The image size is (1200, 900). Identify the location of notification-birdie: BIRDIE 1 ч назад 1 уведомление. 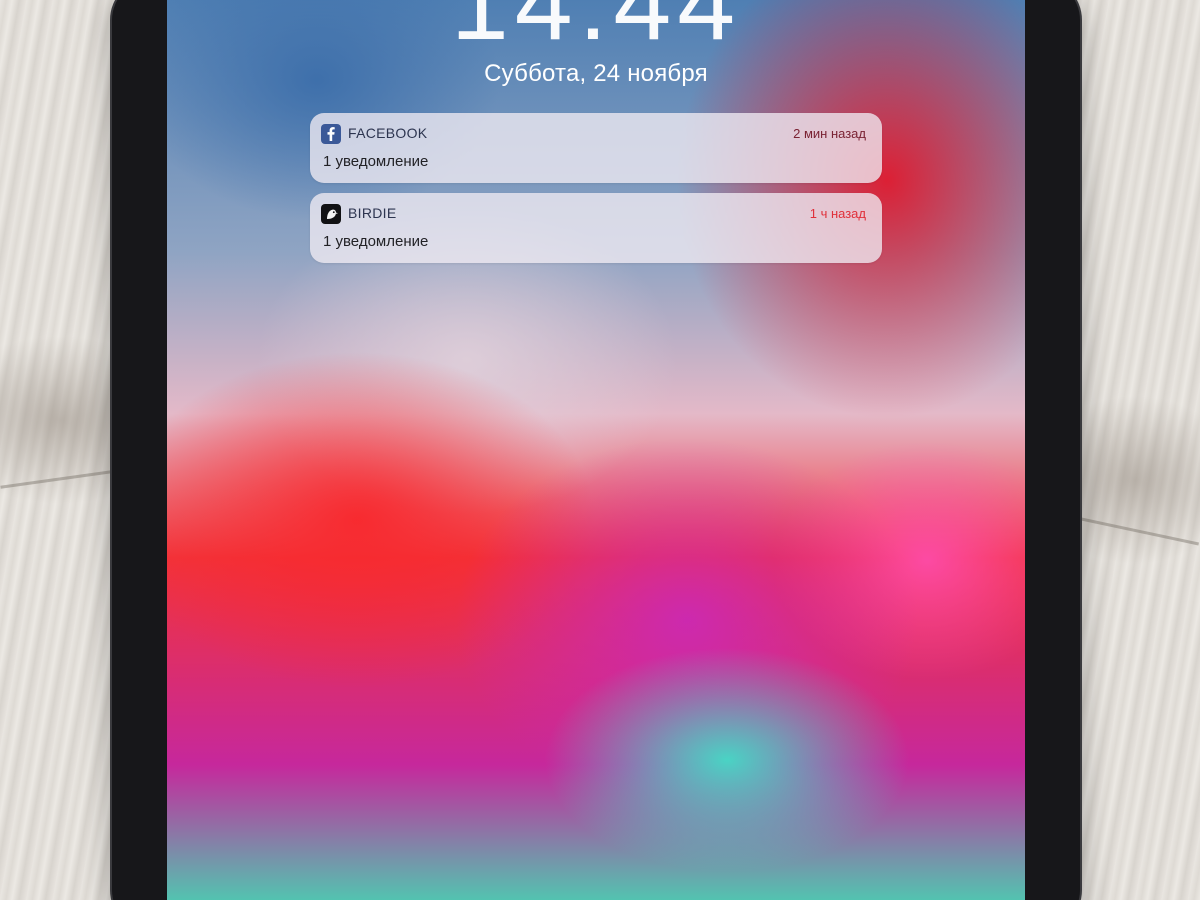
(596, 228).